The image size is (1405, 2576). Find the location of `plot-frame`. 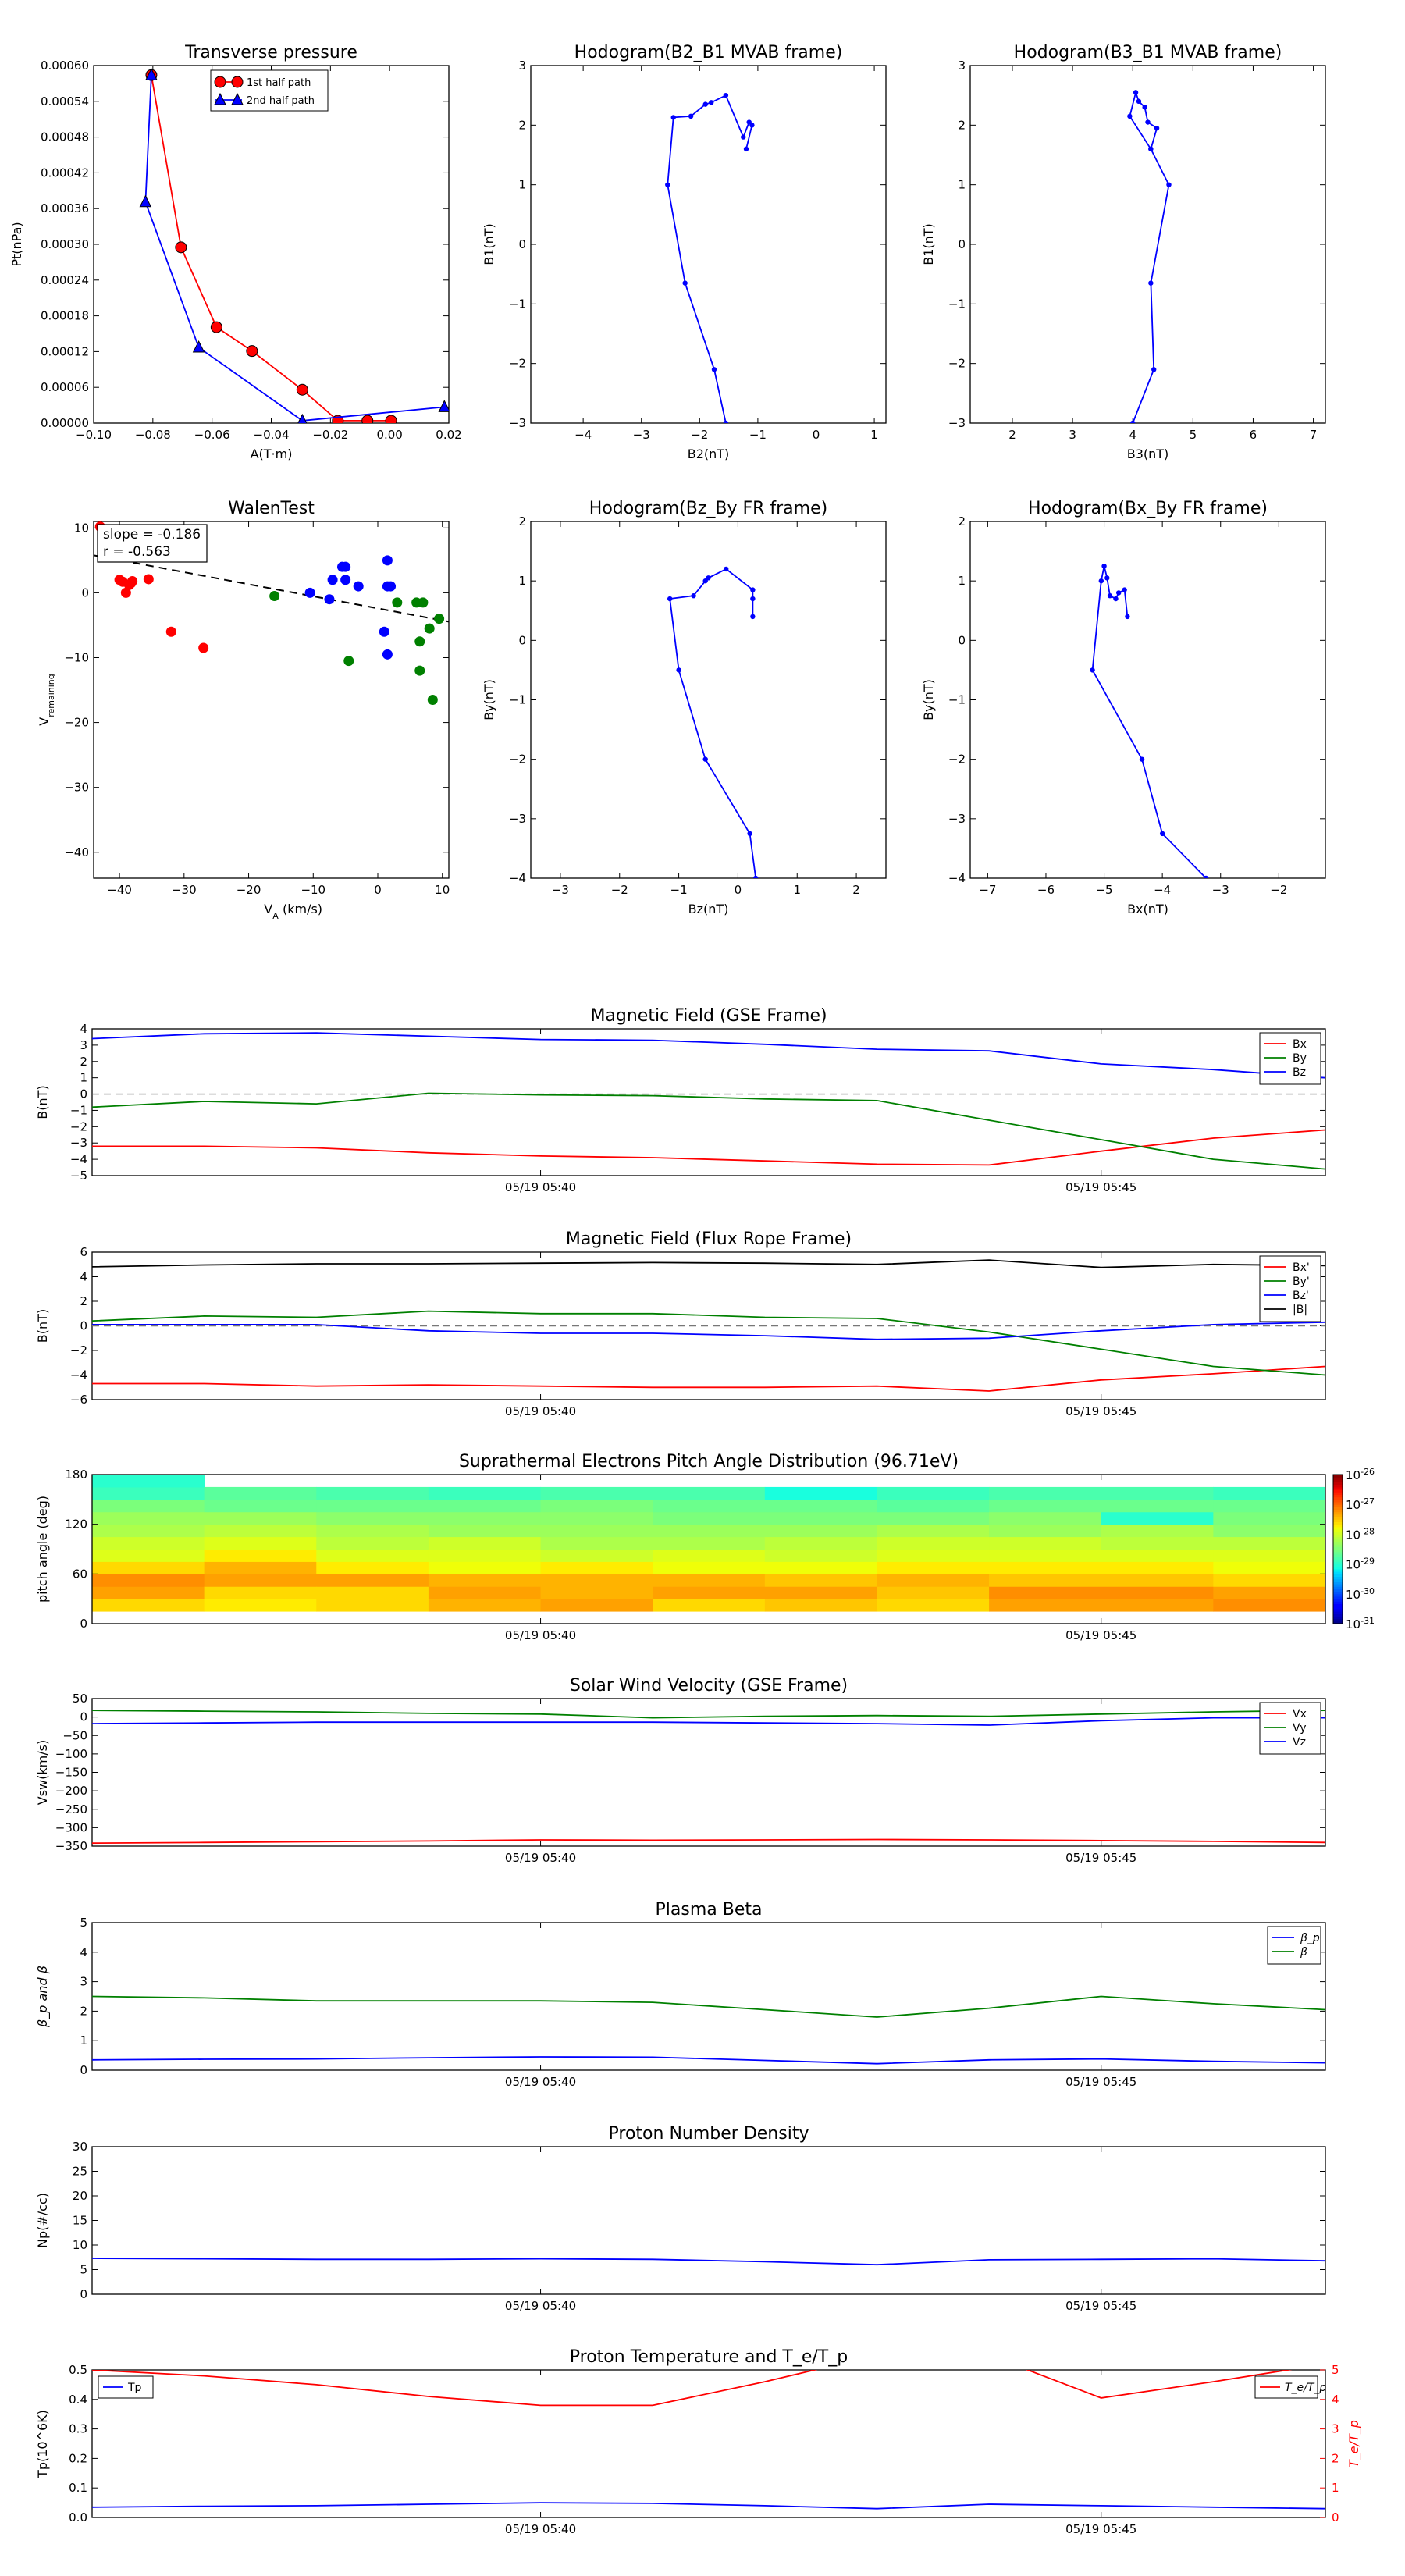

plot-frame is located at coordinates (709, 245).